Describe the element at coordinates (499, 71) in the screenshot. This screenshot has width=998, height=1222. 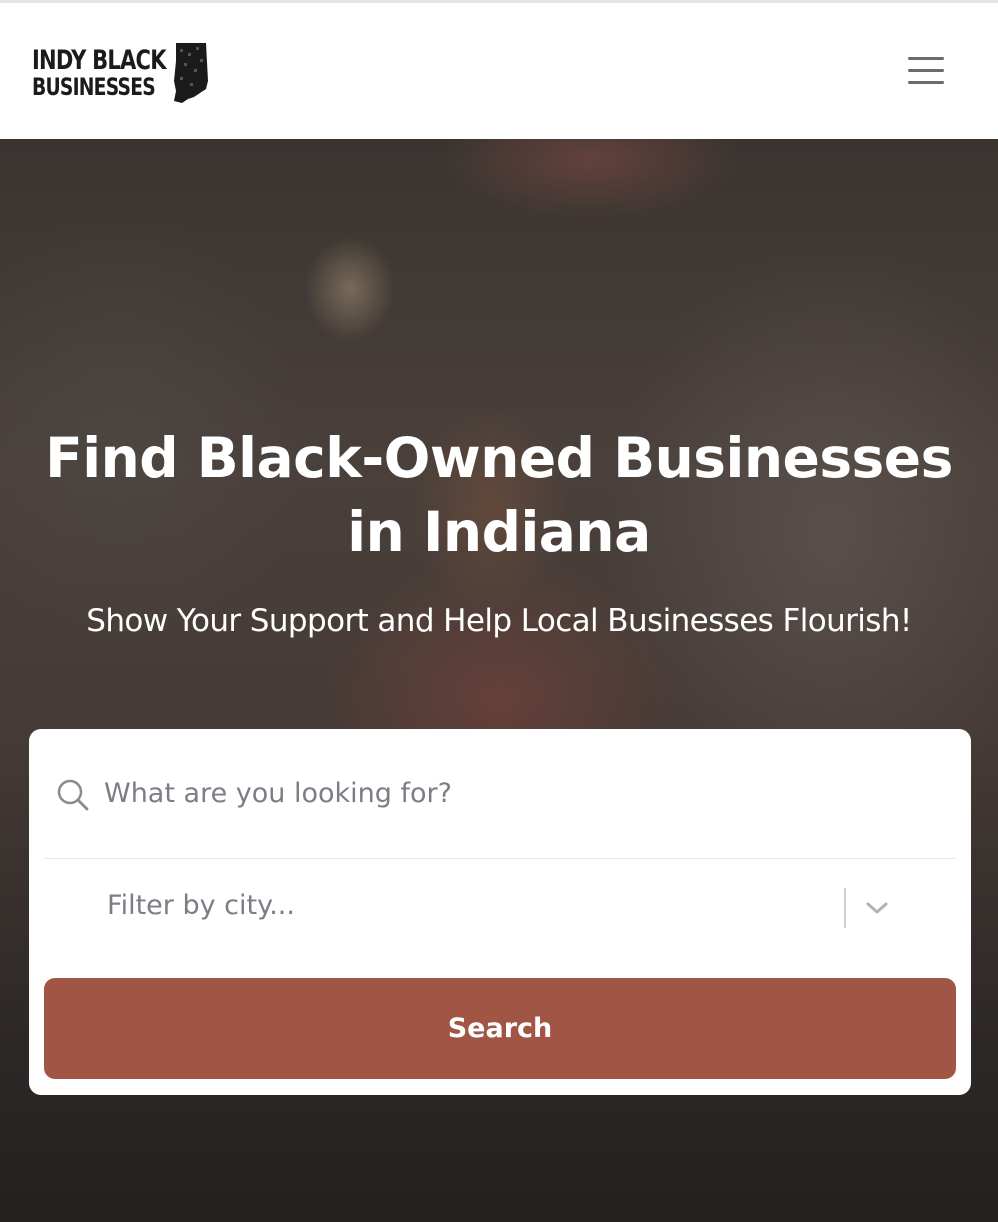
I see `site-header: INDY BLACK BUSINESSES` at that location.